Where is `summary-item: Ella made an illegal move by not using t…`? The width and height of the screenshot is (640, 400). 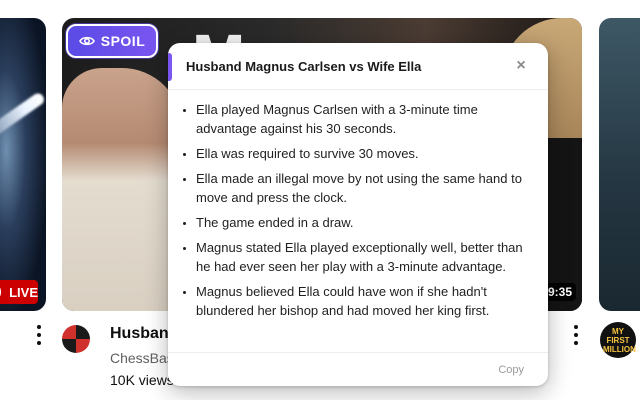 summary-item: Ella made an illegal move by not using t… is located at coordinates (365, 188).